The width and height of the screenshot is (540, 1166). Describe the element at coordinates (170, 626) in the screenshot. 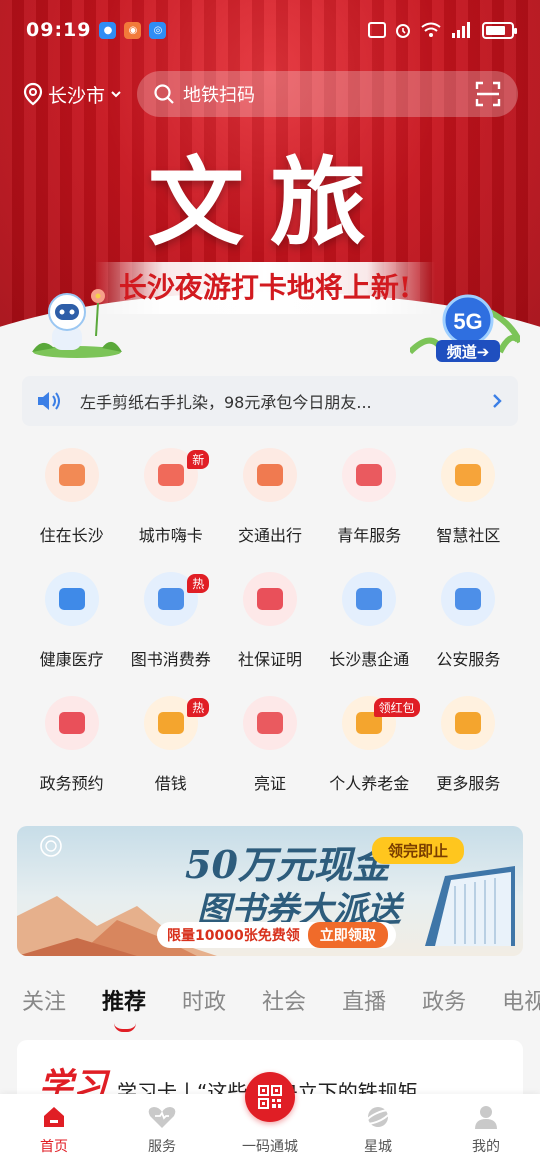

I see `service-item: 图书消费券 热` at that location.